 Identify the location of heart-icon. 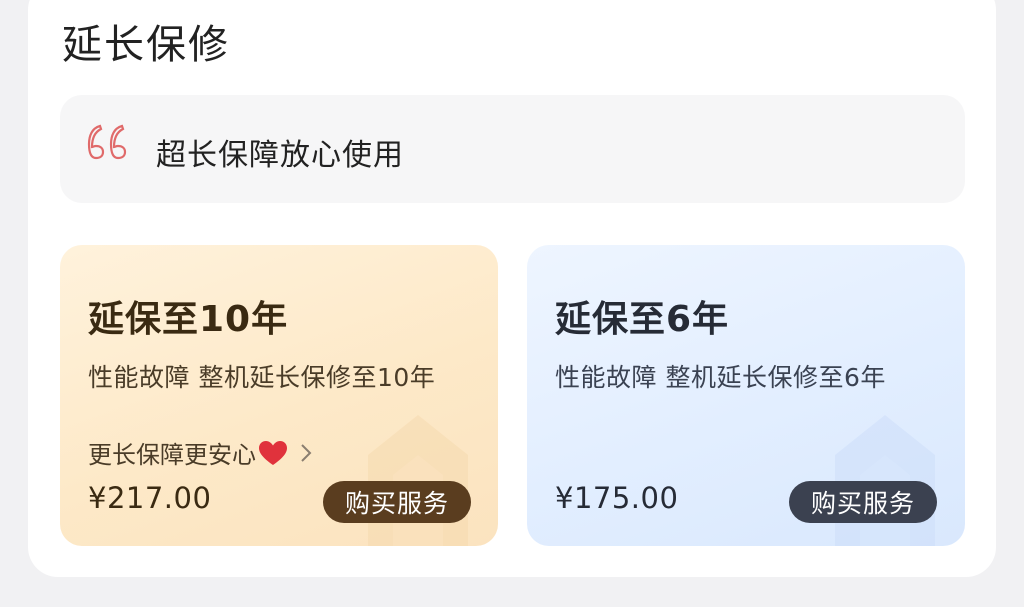
(273, 452).